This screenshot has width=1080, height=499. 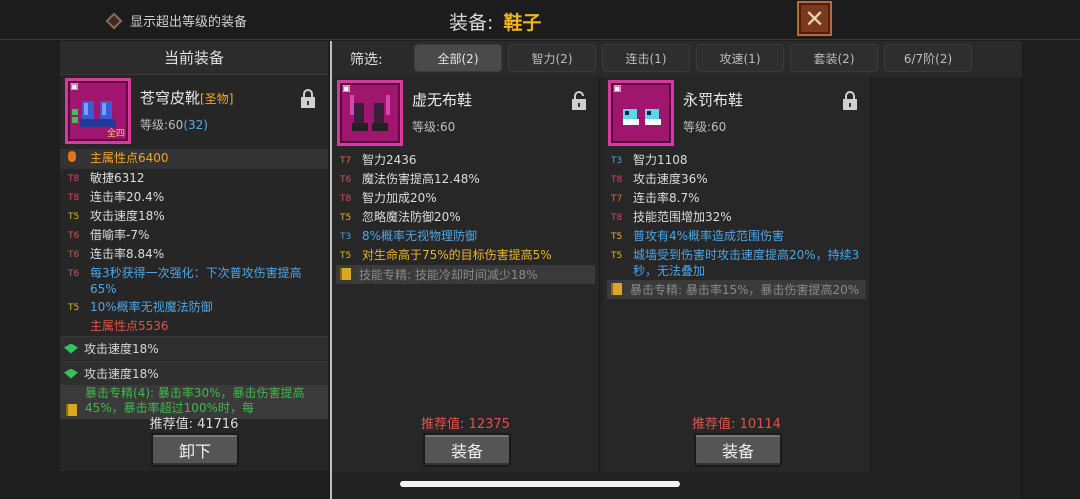 I want to click on tab-combo: 连击(1), so click(x=646, y=58).